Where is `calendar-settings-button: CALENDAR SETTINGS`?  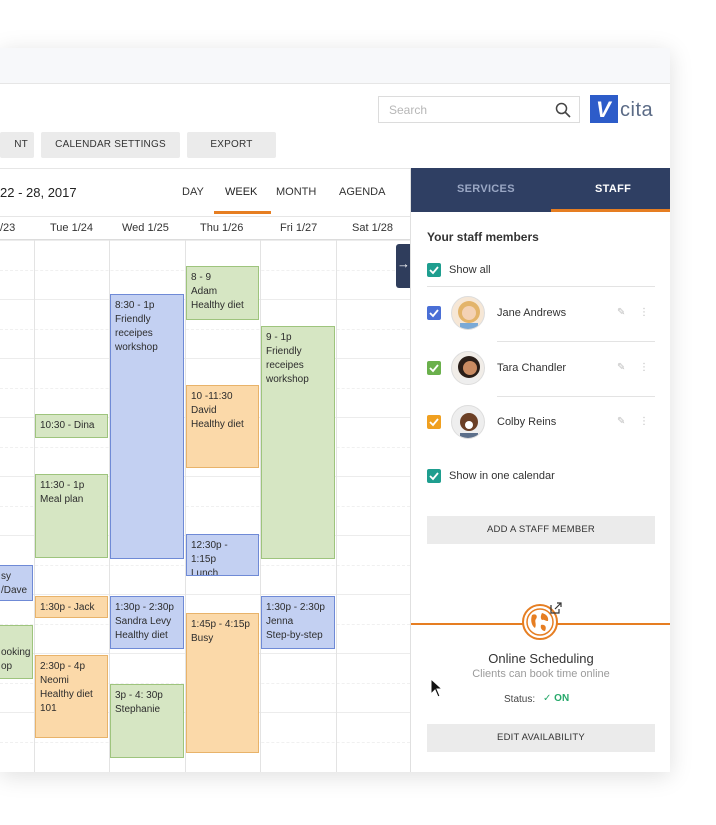 calendar-settings-button: CALENDAR SETTINGS is located at coordinates (110, 145).